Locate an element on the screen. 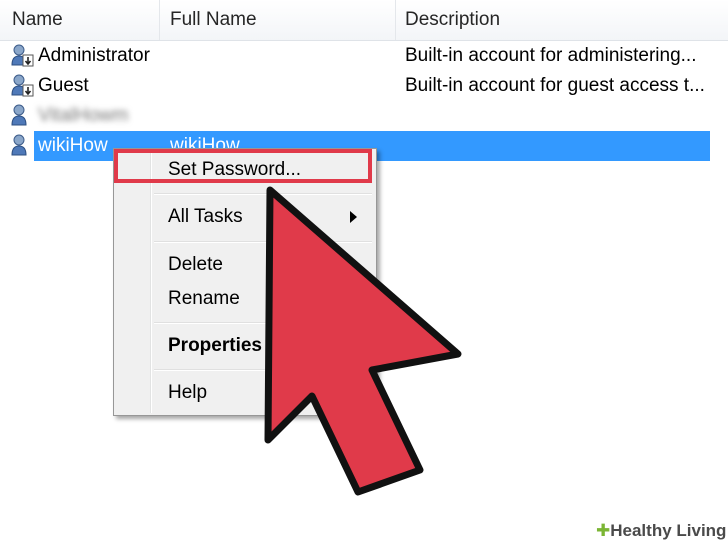 The image size is (728, 547). column-header-full-name: Full Name is located at coordinates (213, 20).